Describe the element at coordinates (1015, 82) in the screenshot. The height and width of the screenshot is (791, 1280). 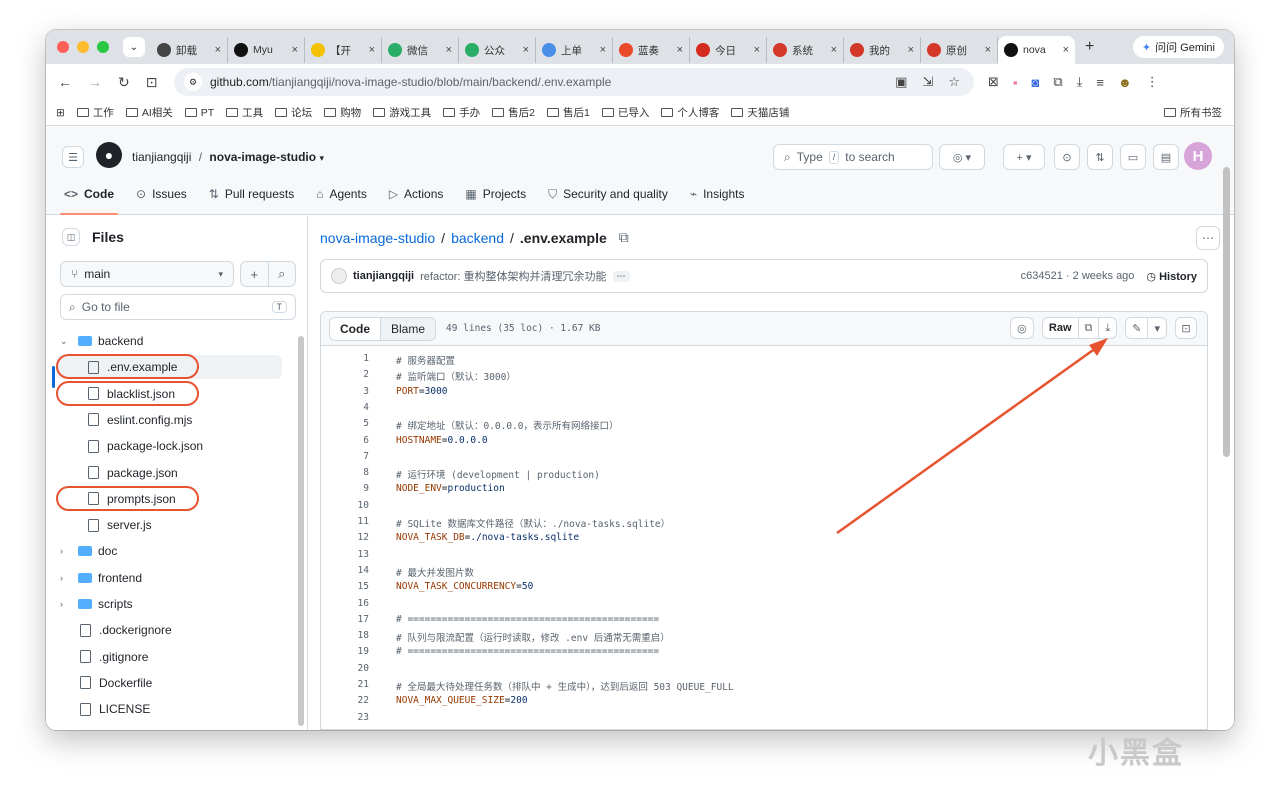
I see `extension-icon-2: ▪` at that location.